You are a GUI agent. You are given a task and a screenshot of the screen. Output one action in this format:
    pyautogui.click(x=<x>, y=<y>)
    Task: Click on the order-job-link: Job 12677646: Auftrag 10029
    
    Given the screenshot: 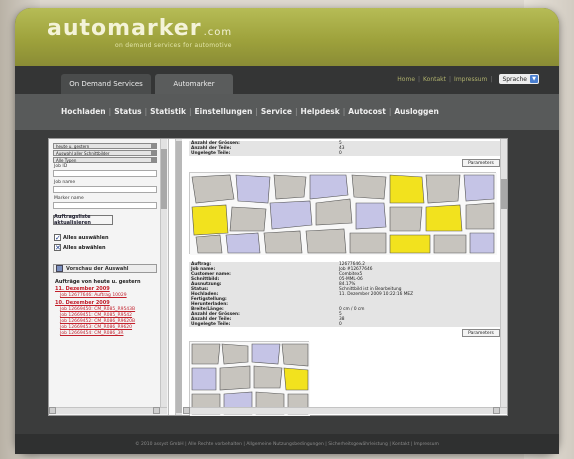 What is the action you would take?
    pyautogui.click(x=93, y=295)
    